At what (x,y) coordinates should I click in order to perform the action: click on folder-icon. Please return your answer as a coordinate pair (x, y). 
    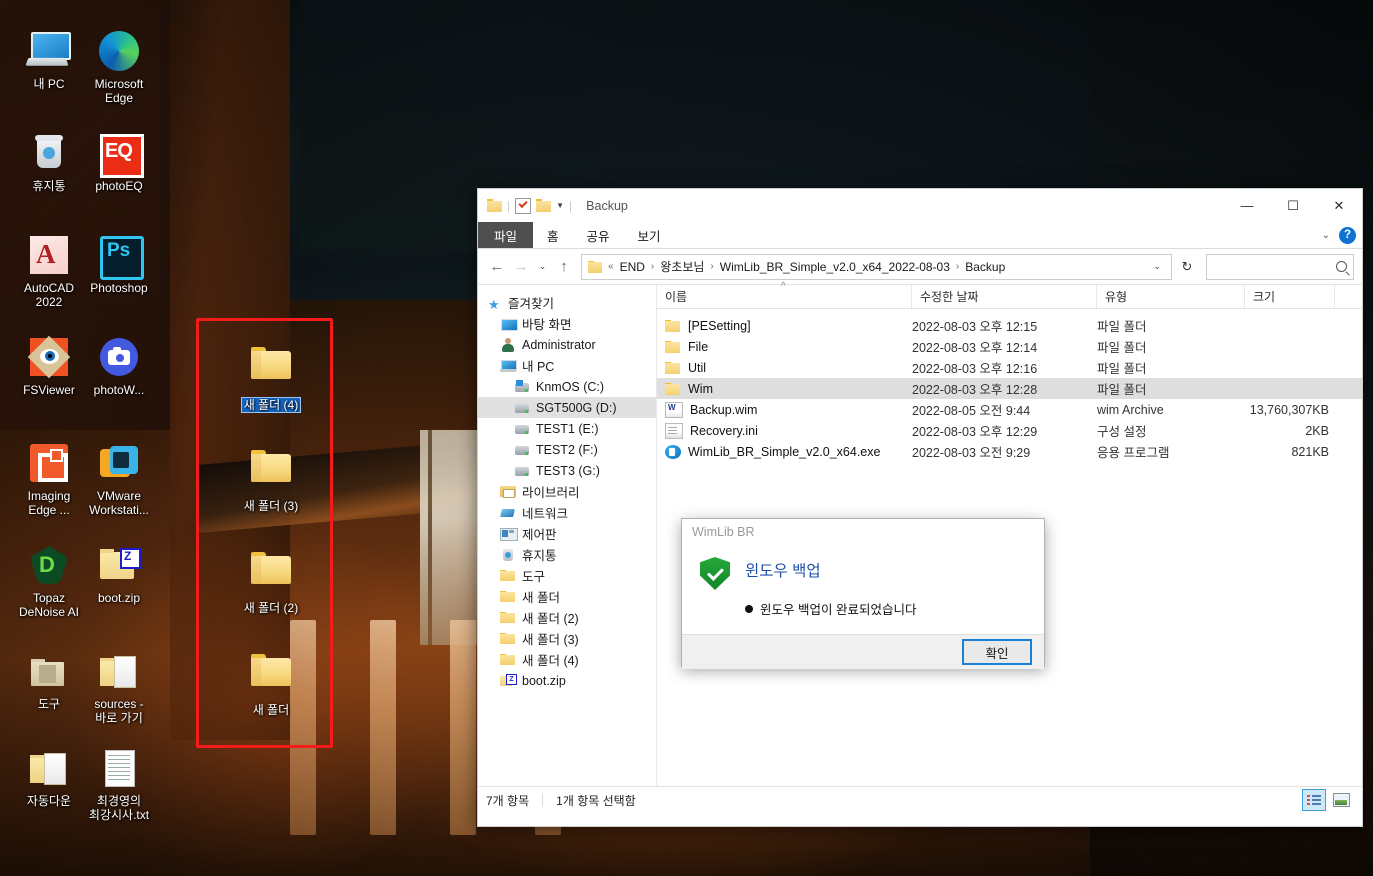
    Looking at the image, I should click on (494, 205).